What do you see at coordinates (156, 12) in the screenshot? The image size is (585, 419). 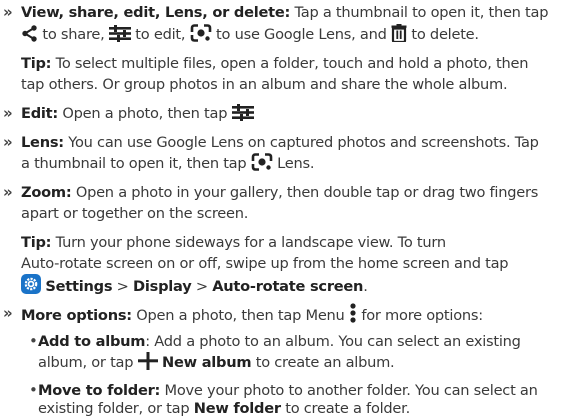 I see `view-heading: View, share, edit, Lens, or delete:` at bounding box center [156, 12].